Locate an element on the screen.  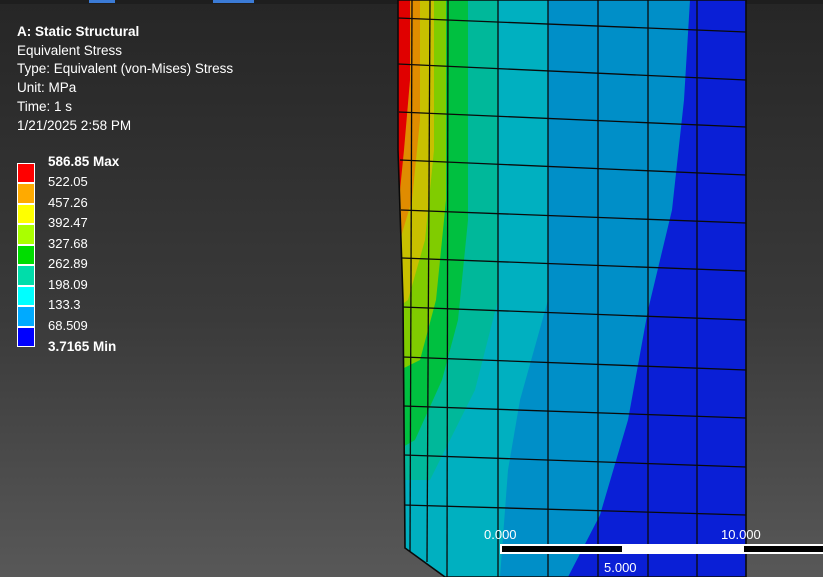
legend-value: 327.68 is located at coordinates (68, 243).